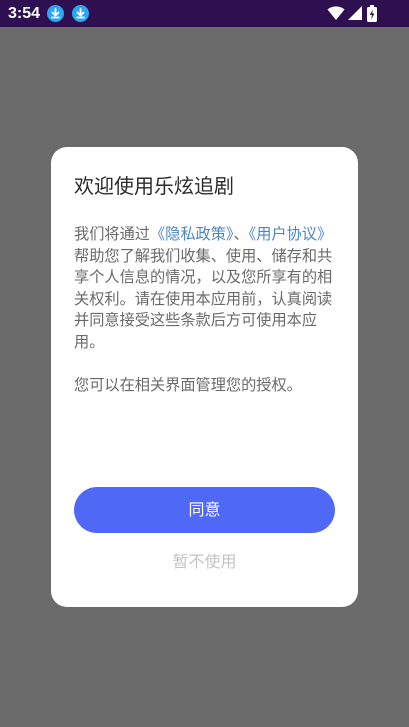 This screenshot has height=727, width=409. I want to click on agree-button: 同意, so click(204, 510).